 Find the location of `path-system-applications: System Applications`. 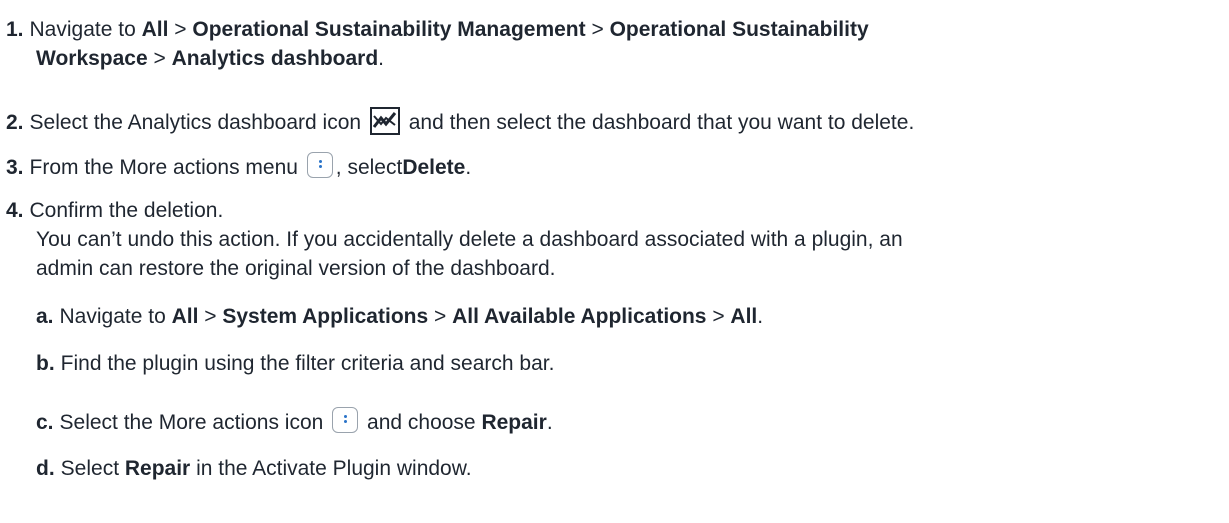

path-system-applications: System Applications is located at coordinates (325, 316).